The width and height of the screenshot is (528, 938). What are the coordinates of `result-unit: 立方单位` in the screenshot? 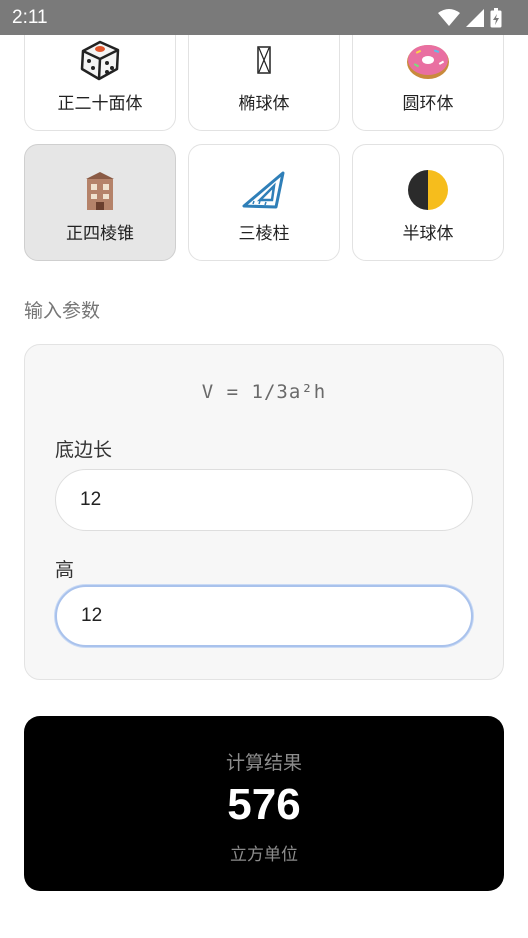 It's located at (264, 855).